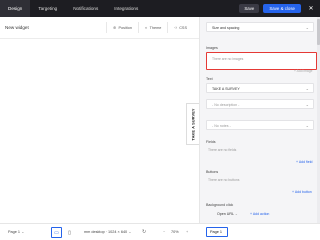 Image resolution: width=320 pixels, height=240 pixels. I want to click on current-page-button: Page 1, so click(217, 232).